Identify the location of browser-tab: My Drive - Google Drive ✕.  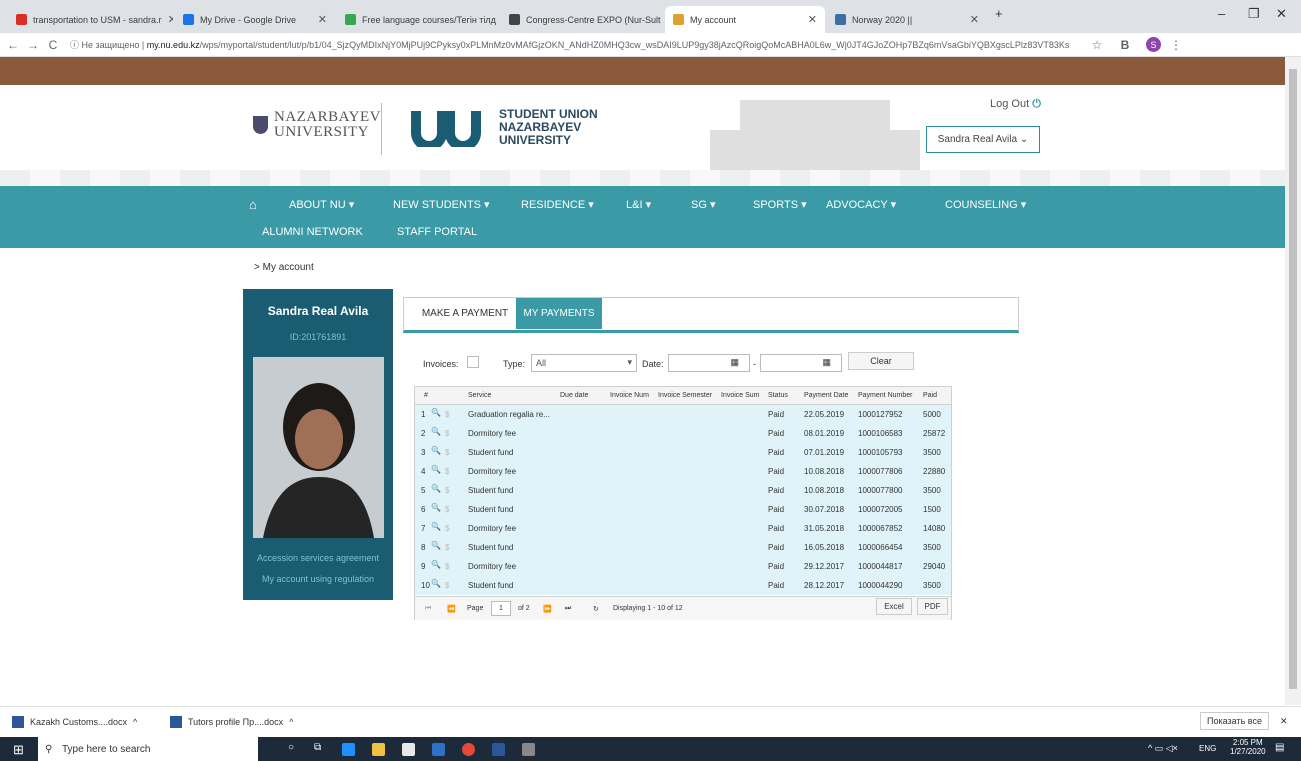
(255, 19).